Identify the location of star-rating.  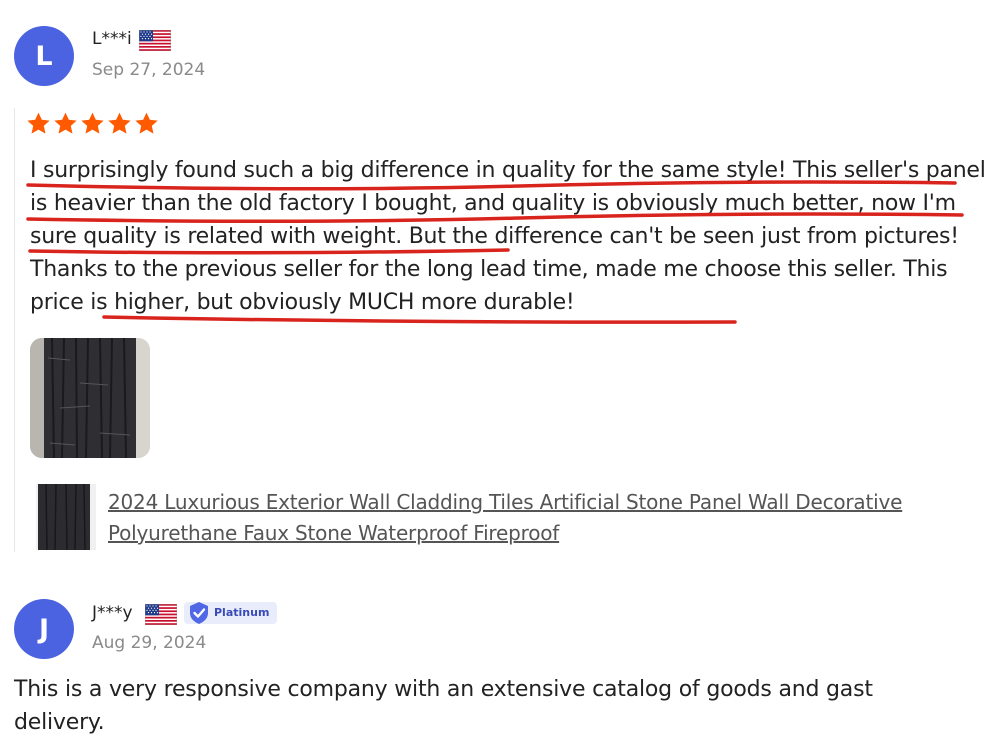
(92, 123).